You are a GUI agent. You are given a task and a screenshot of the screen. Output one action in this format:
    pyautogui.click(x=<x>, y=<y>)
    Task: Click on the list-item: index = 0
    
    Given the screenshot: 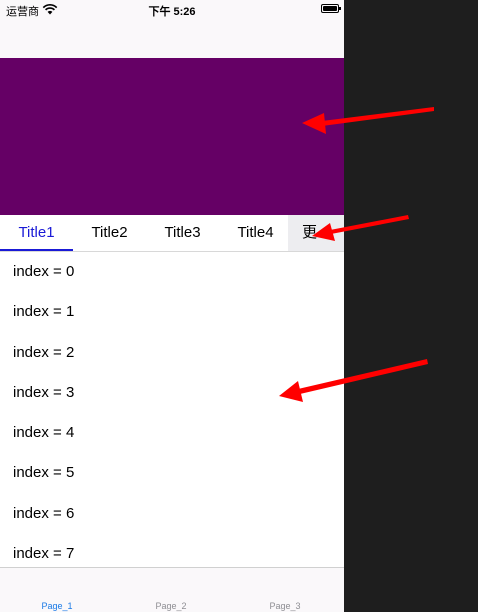 What is the action you would take?
    pyautogui.click(x=172, y=272)
    